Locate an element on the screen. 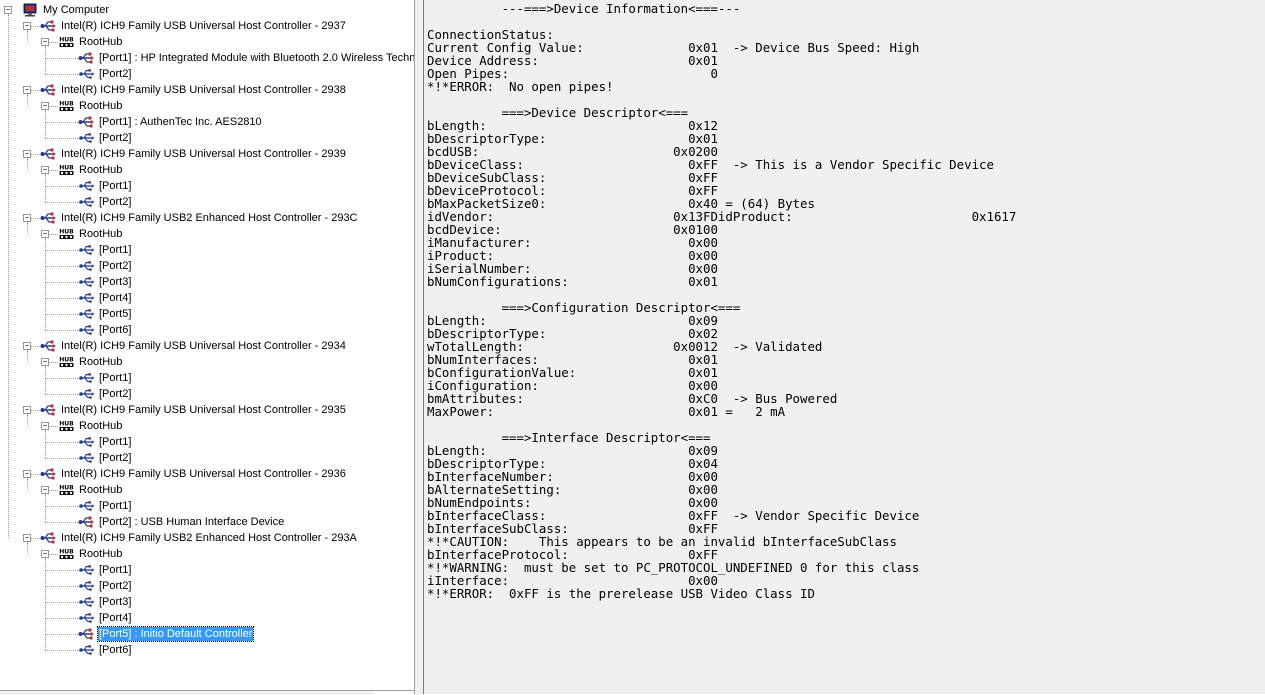 This screenshot has height=695, width=1265. tree-port: [Port1] : AuthenTec Inc. AES2810 is located at coordinates (170, 122).